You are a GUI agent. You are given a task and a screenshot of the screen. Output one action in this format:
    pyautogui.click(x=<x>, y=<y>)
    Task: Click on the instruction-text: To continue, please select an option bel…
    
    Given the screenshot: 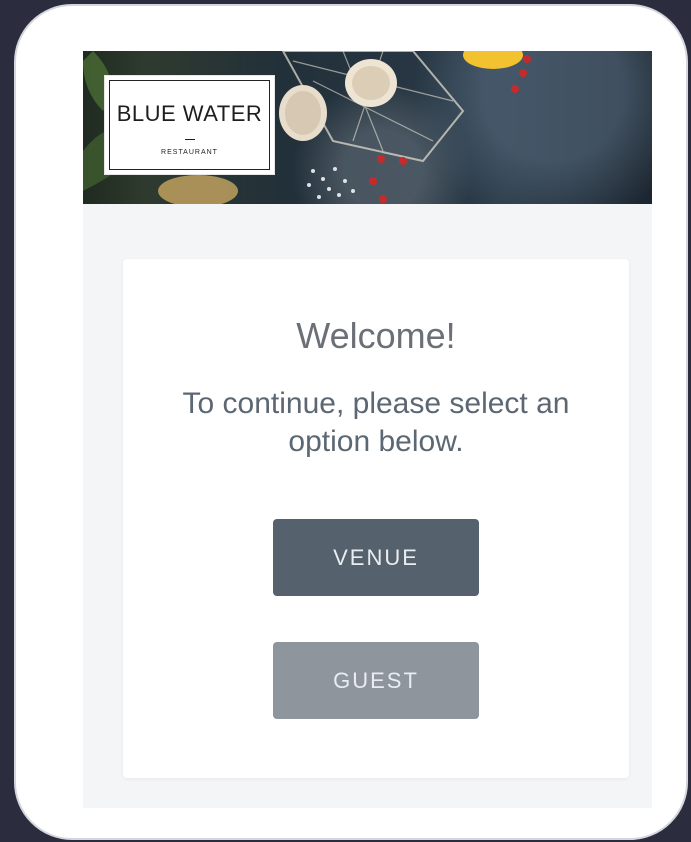 What is the action you would take?
    pyautogui.click(x=376, y=422)
    